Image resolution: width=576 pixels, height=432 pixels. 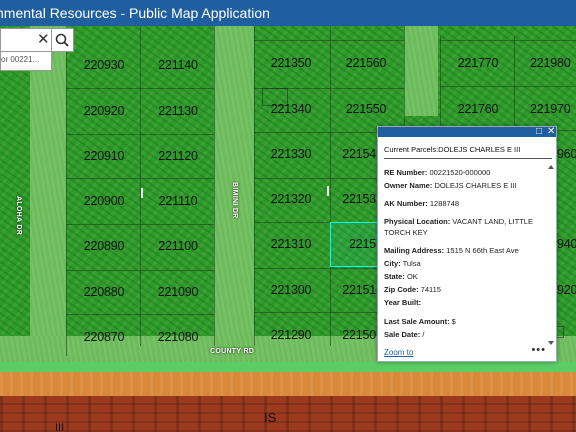 I want to click on parcel-label: 221080, so click(x=178, y=337).